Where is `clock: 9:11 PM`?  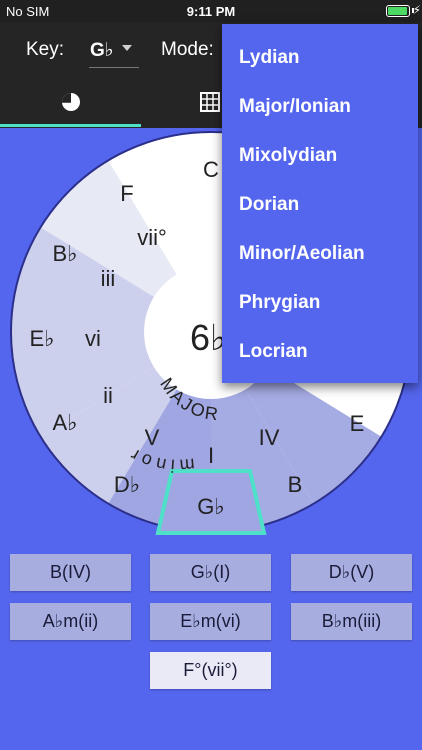 clock: 9:11 PM is located at coordinates (211, 11).